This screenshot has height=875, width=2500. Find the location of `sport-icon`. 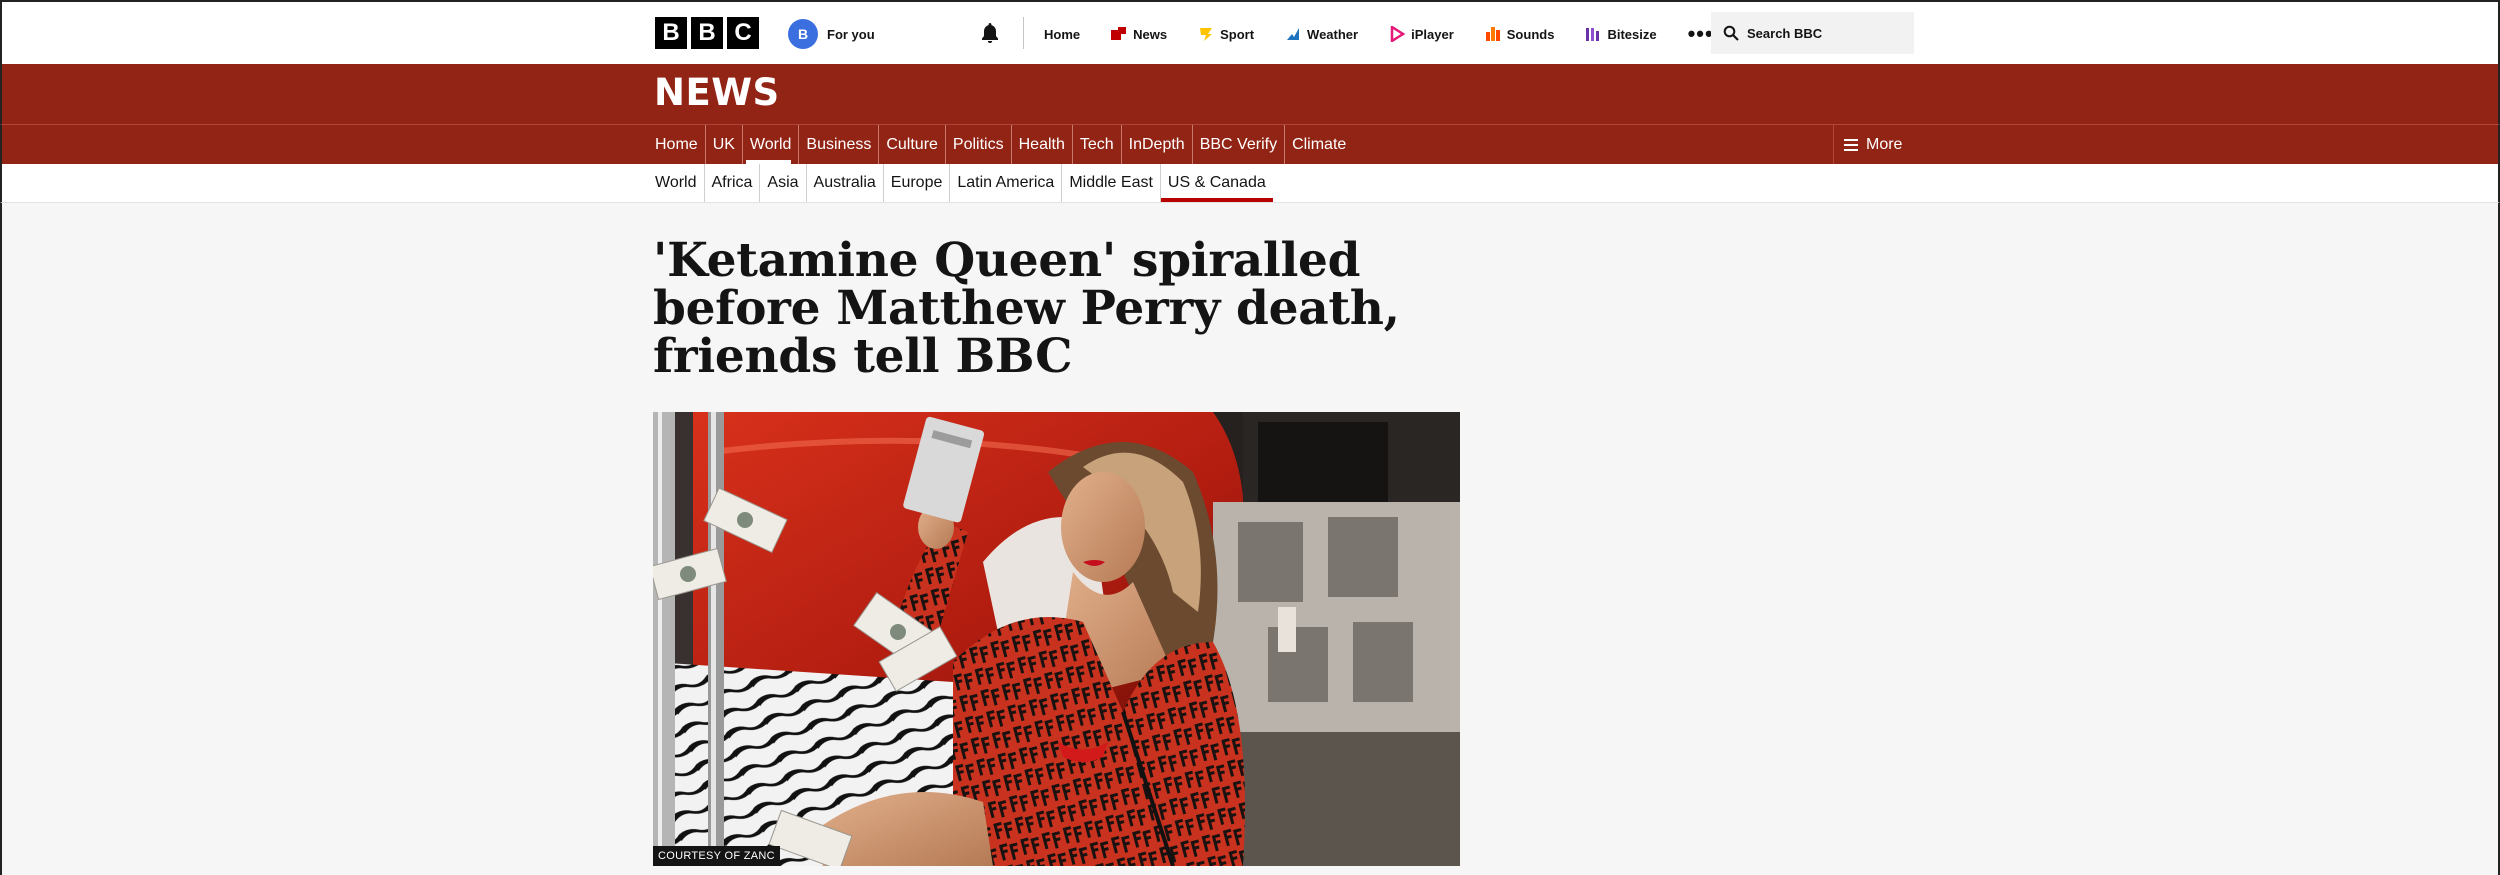

sport-icon is located at coordinates (1206, 34).